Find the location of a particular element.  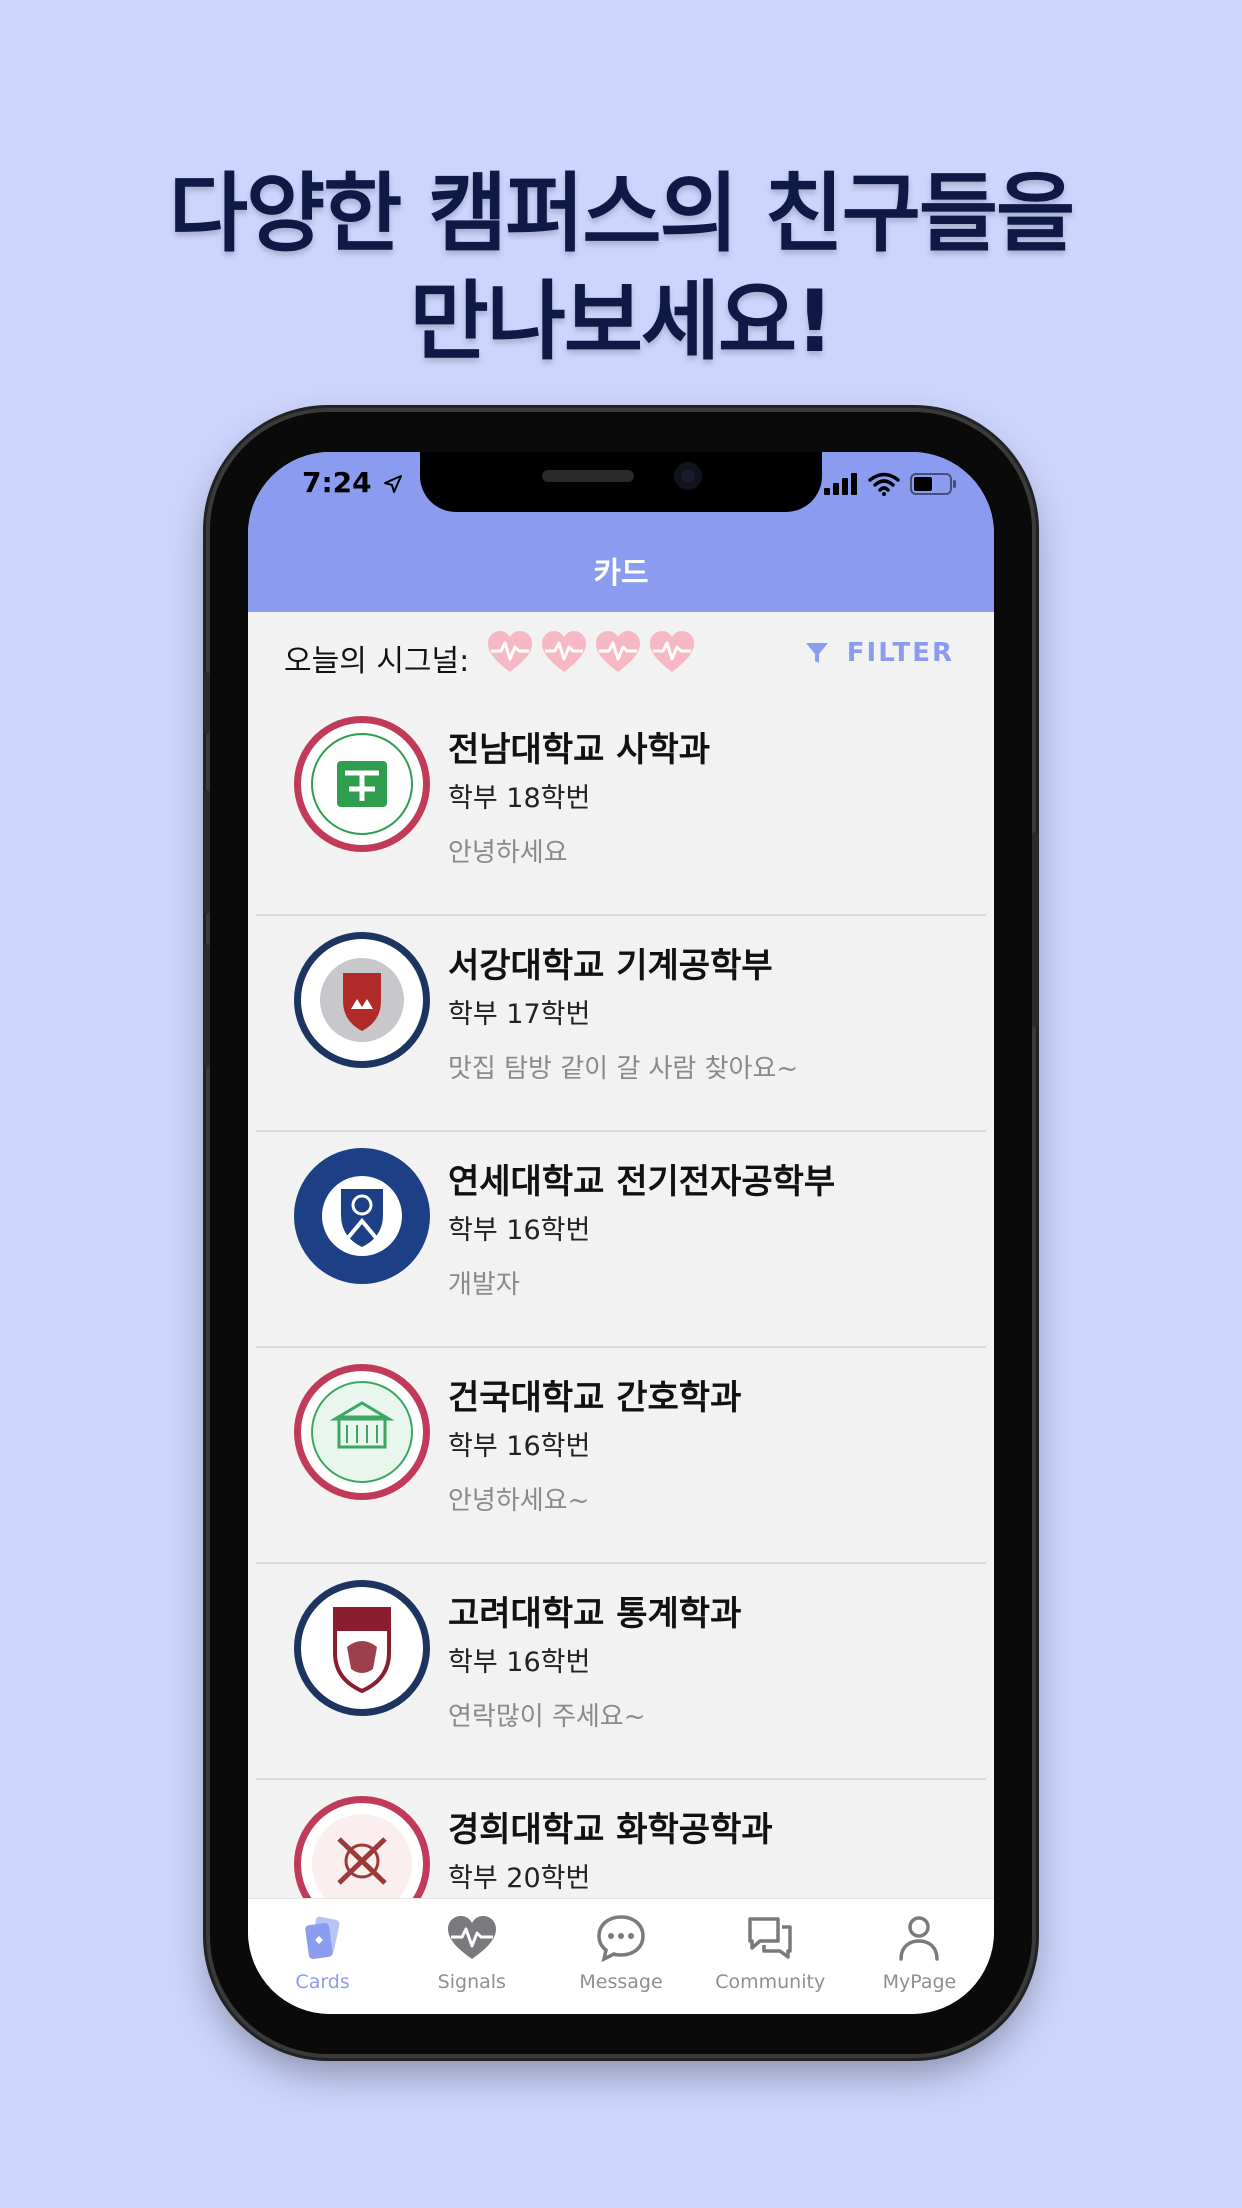

status-time: 7:24 is located at coordinates (352, 482).